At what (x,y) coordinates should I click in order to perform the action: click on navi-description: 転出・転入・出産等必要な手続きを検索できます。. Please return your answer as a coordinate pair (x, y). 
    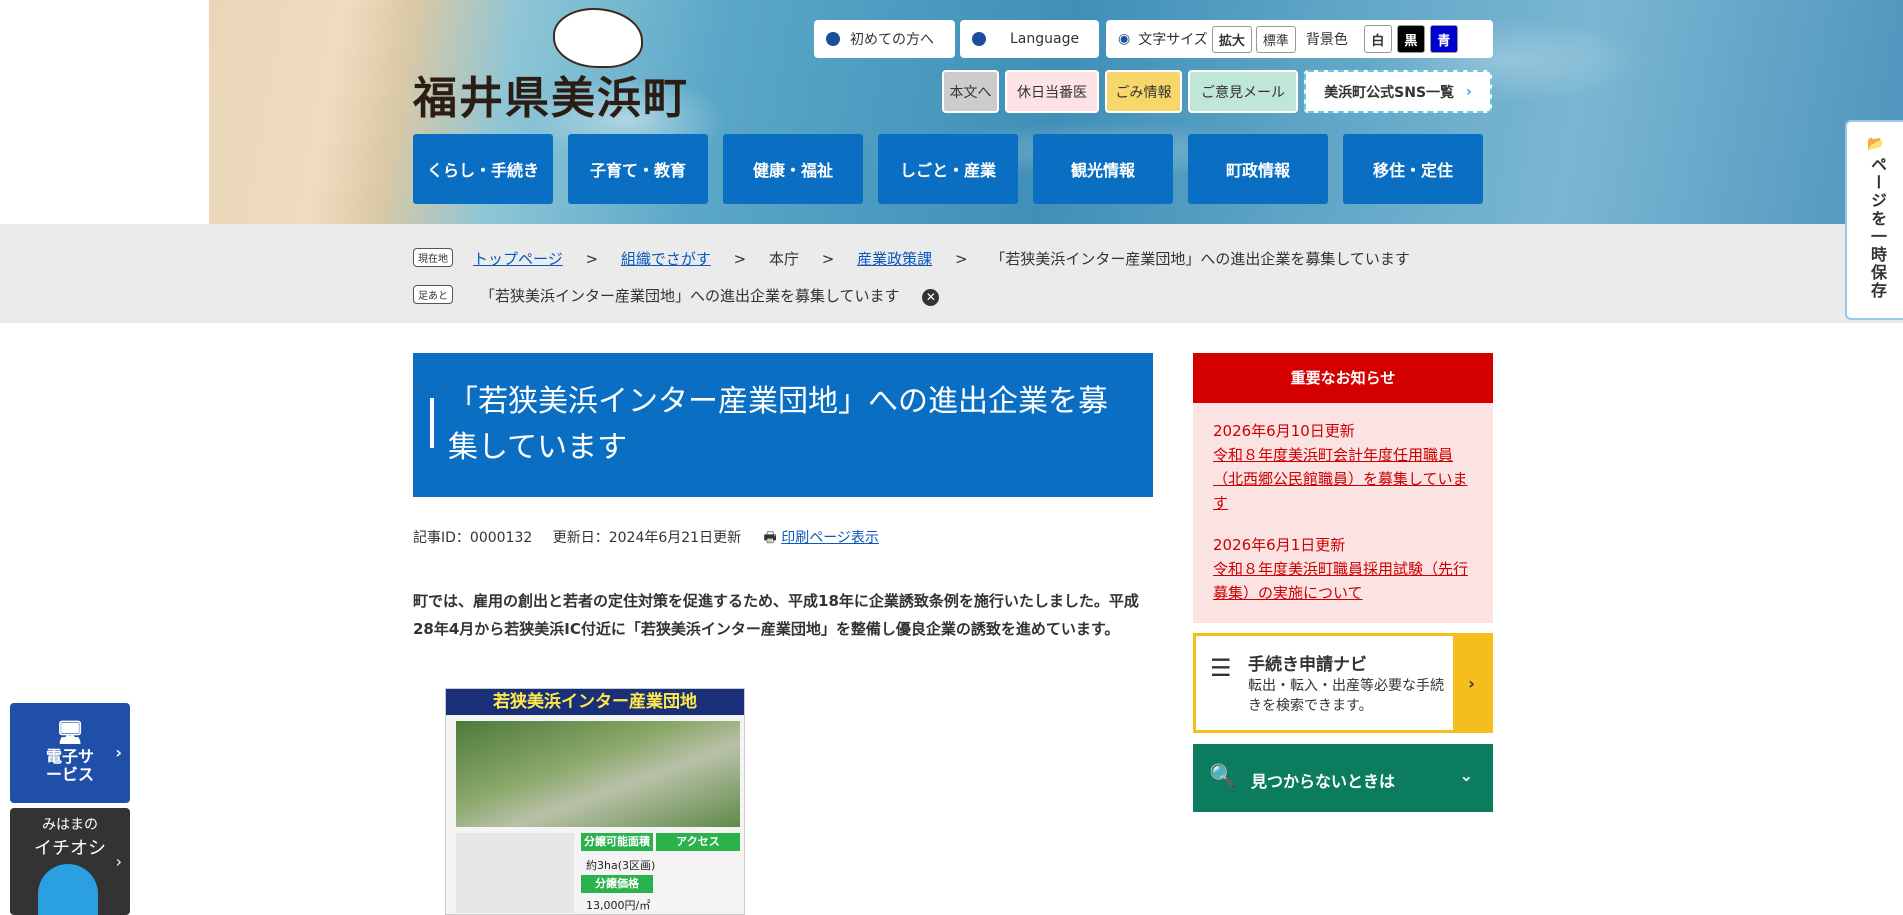
    Looking at the image, I should click on (1346, 696).